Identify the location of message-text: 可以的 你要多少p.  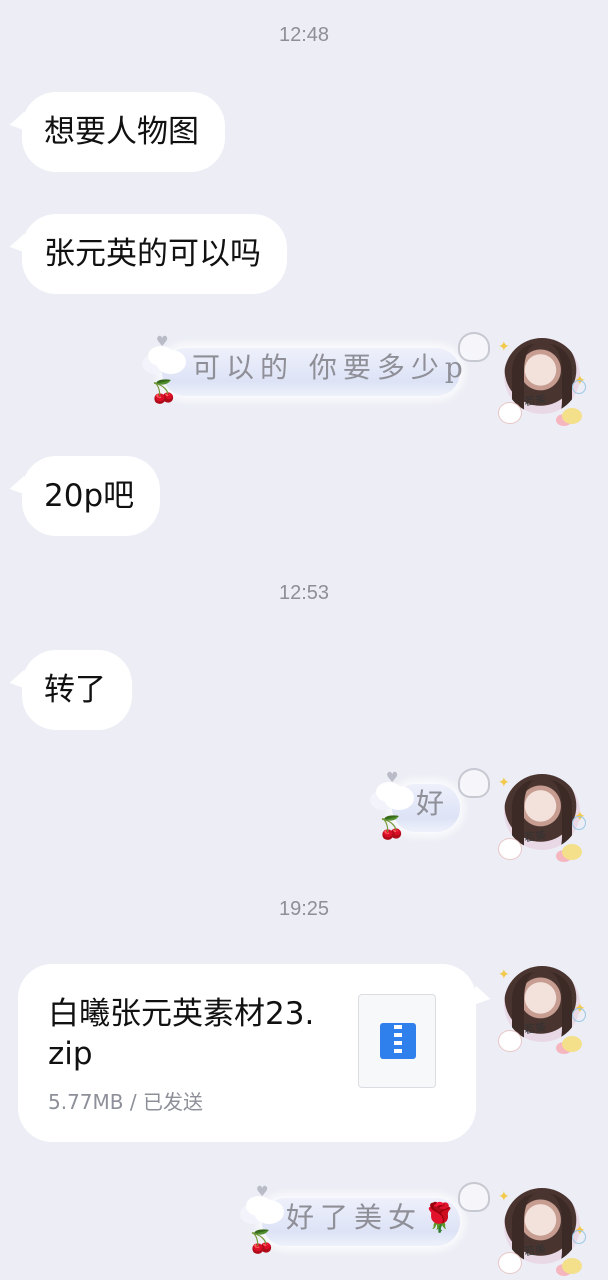
(330, 367).